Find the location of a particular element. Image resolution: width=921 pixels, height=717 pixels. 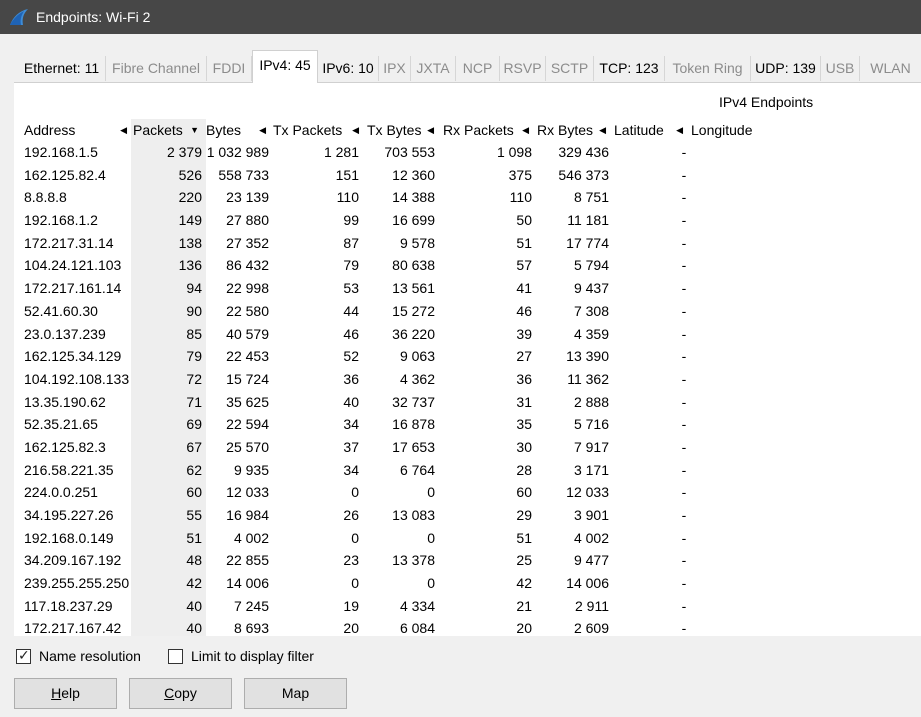

name-resolution-label: Name resolution is located at coordinates (90, 656).